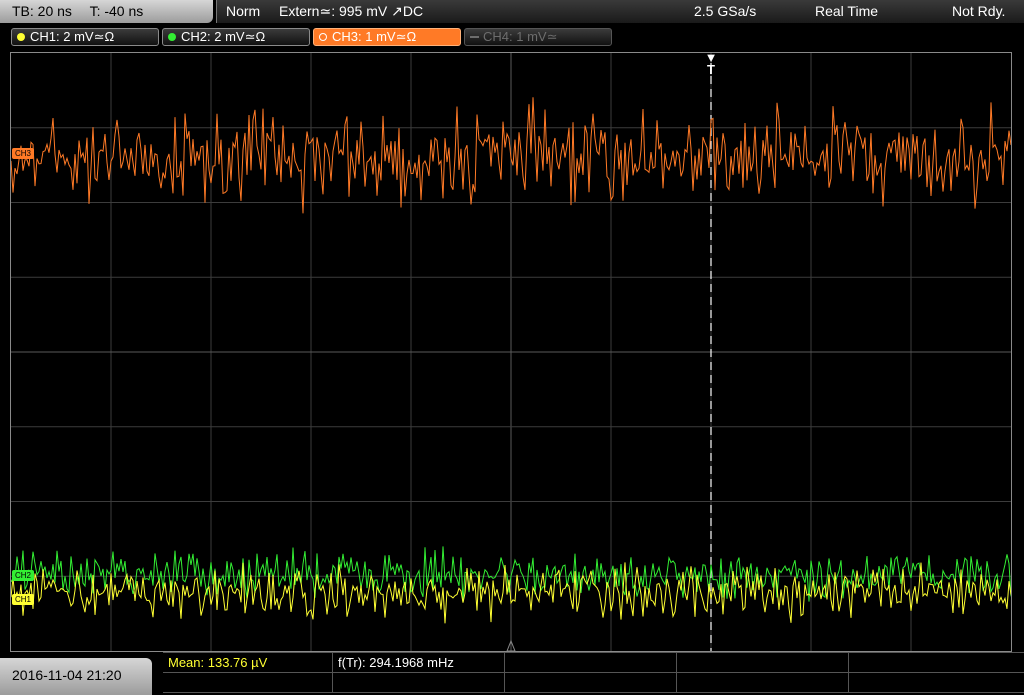 This screenshot has height=695, width=1024. I want to click on ch2-label: CH2: 2 mV≃Ω, so click(223, 36).